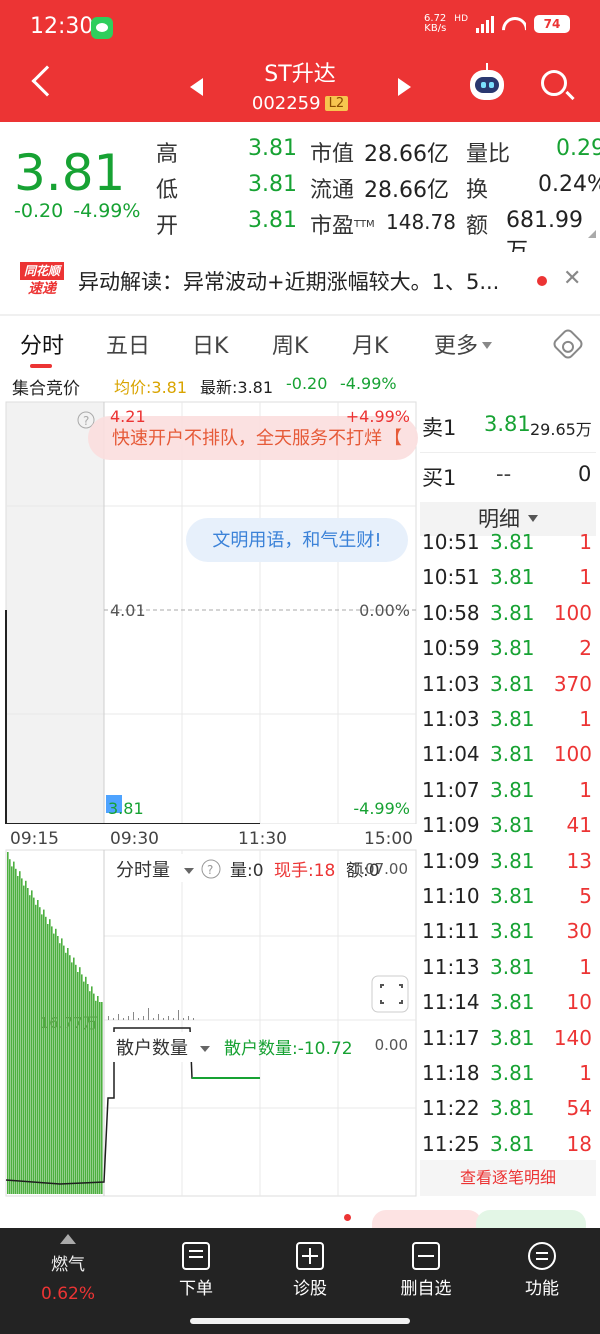 The image size is (600, 1334). I want to click on buy1-volume: 0, so click(585, 474).